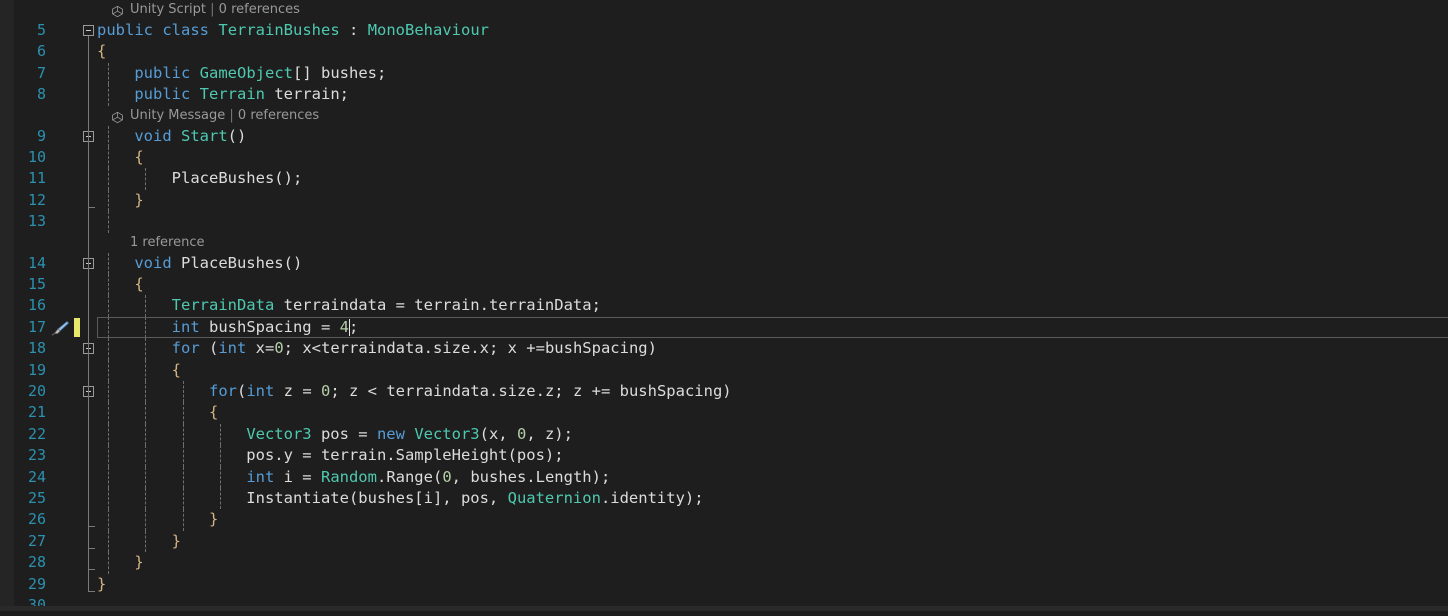  I want to click on code-line: 21 {, so click(724, 413).